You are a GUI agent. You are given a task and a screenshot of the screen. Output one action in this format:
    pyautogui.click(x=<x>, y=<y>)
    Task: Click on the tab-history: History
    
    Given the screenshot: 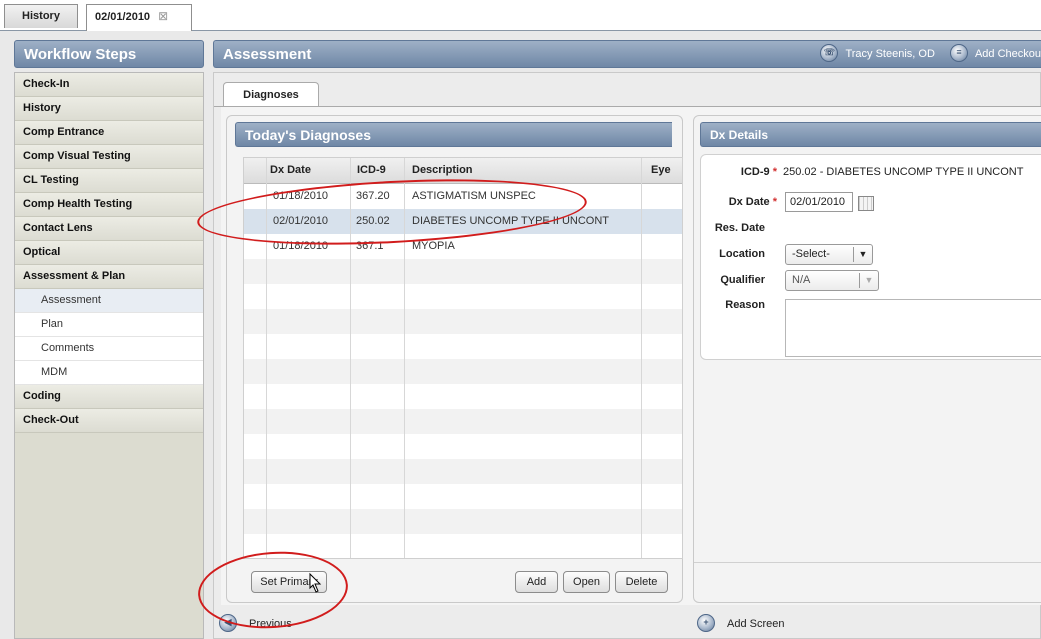 What is the action you would take?
    pyautogui.click(x=41, y=16)
    